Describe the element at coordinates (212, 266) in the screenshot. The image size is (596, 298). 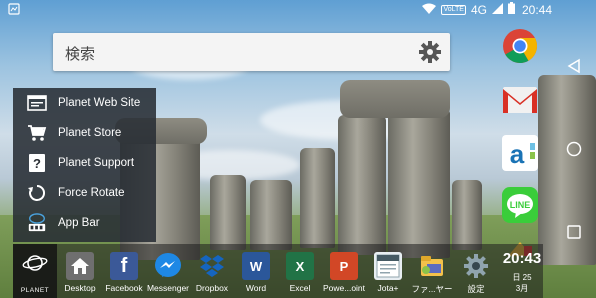
I see `dropbox-icon` at that location.